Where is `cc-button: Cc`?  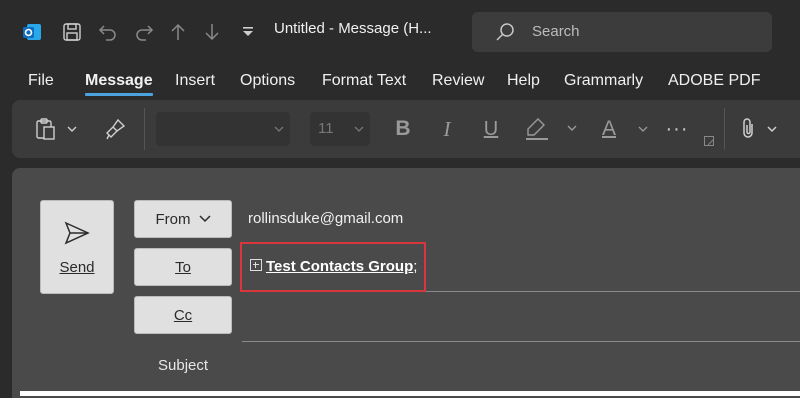
cc-button: Cc is located at coordinates (183, 315).